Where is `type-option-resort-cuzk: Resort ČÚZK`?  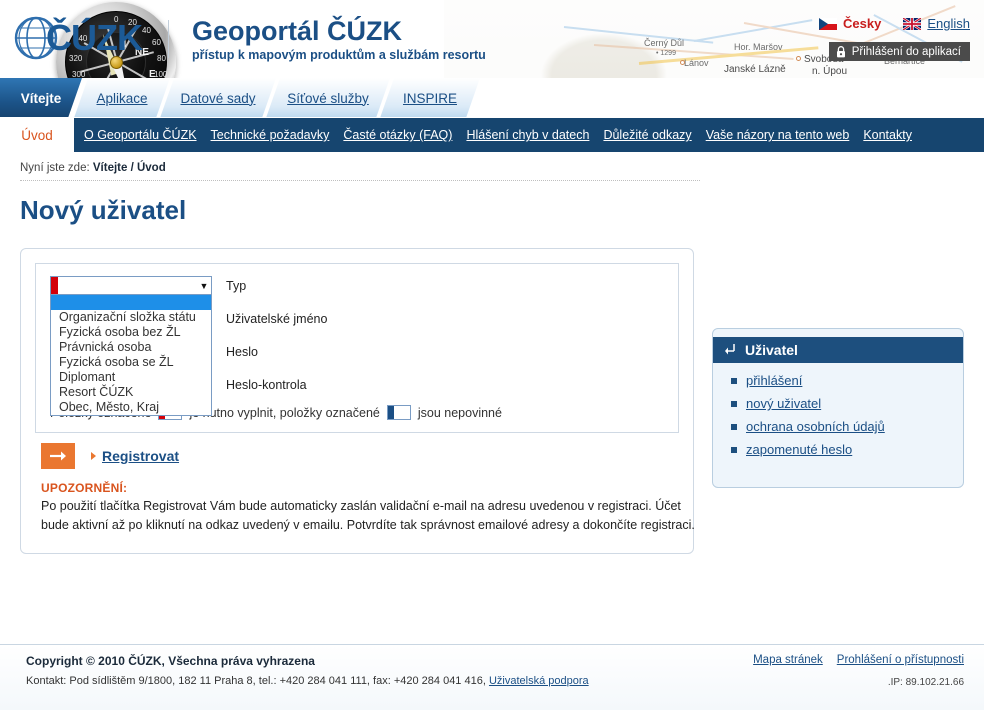 type-option-resort-cuzk: Resort ČÚZK is located at coordinates (131, 392).